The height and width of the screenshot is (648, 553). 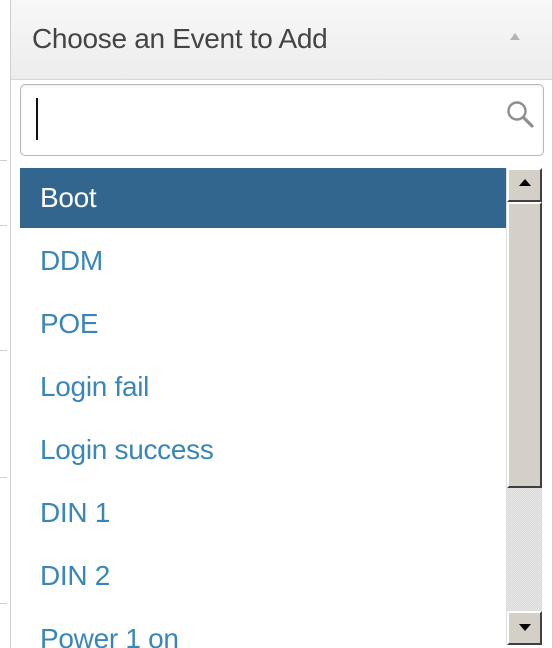 I want to click on scroll-up-arrow-icon, so click(x=525, y=182).